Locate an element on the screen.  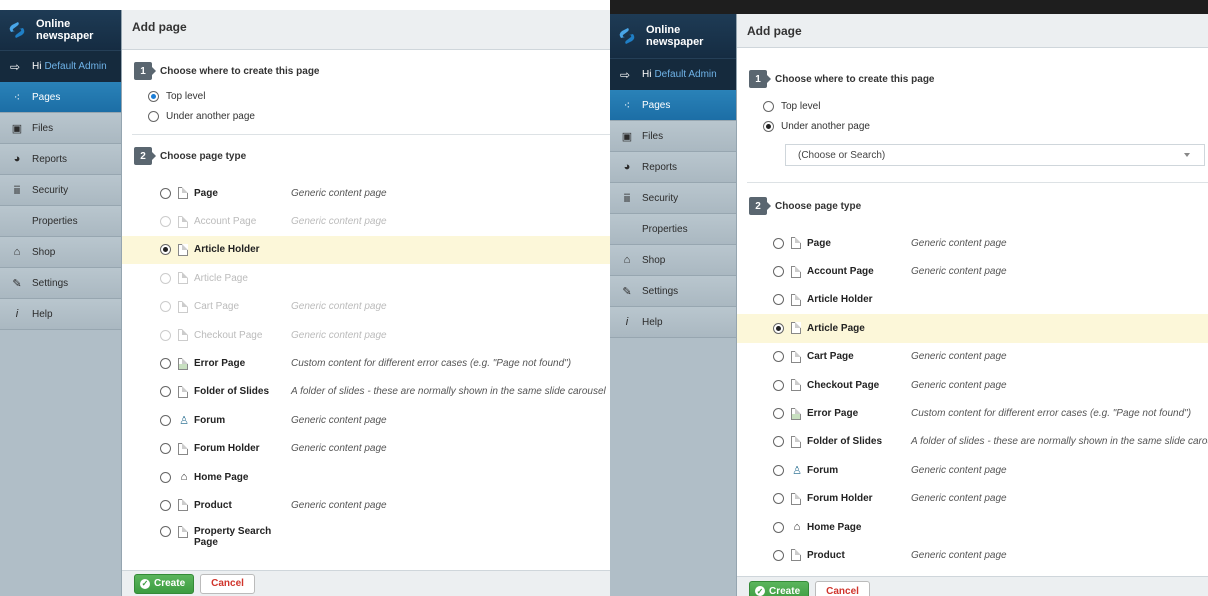
action-footer: ✓ Create Cancel is located at coordinates (366, 583).